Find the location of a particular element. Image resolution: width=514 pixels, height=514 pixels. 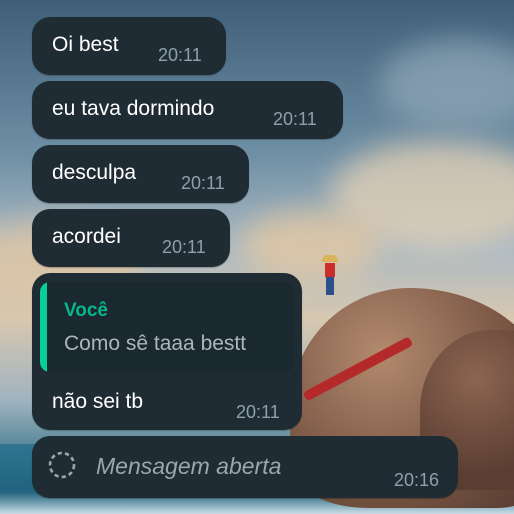

quote-accent-bar is located at coordinates (43, 327).